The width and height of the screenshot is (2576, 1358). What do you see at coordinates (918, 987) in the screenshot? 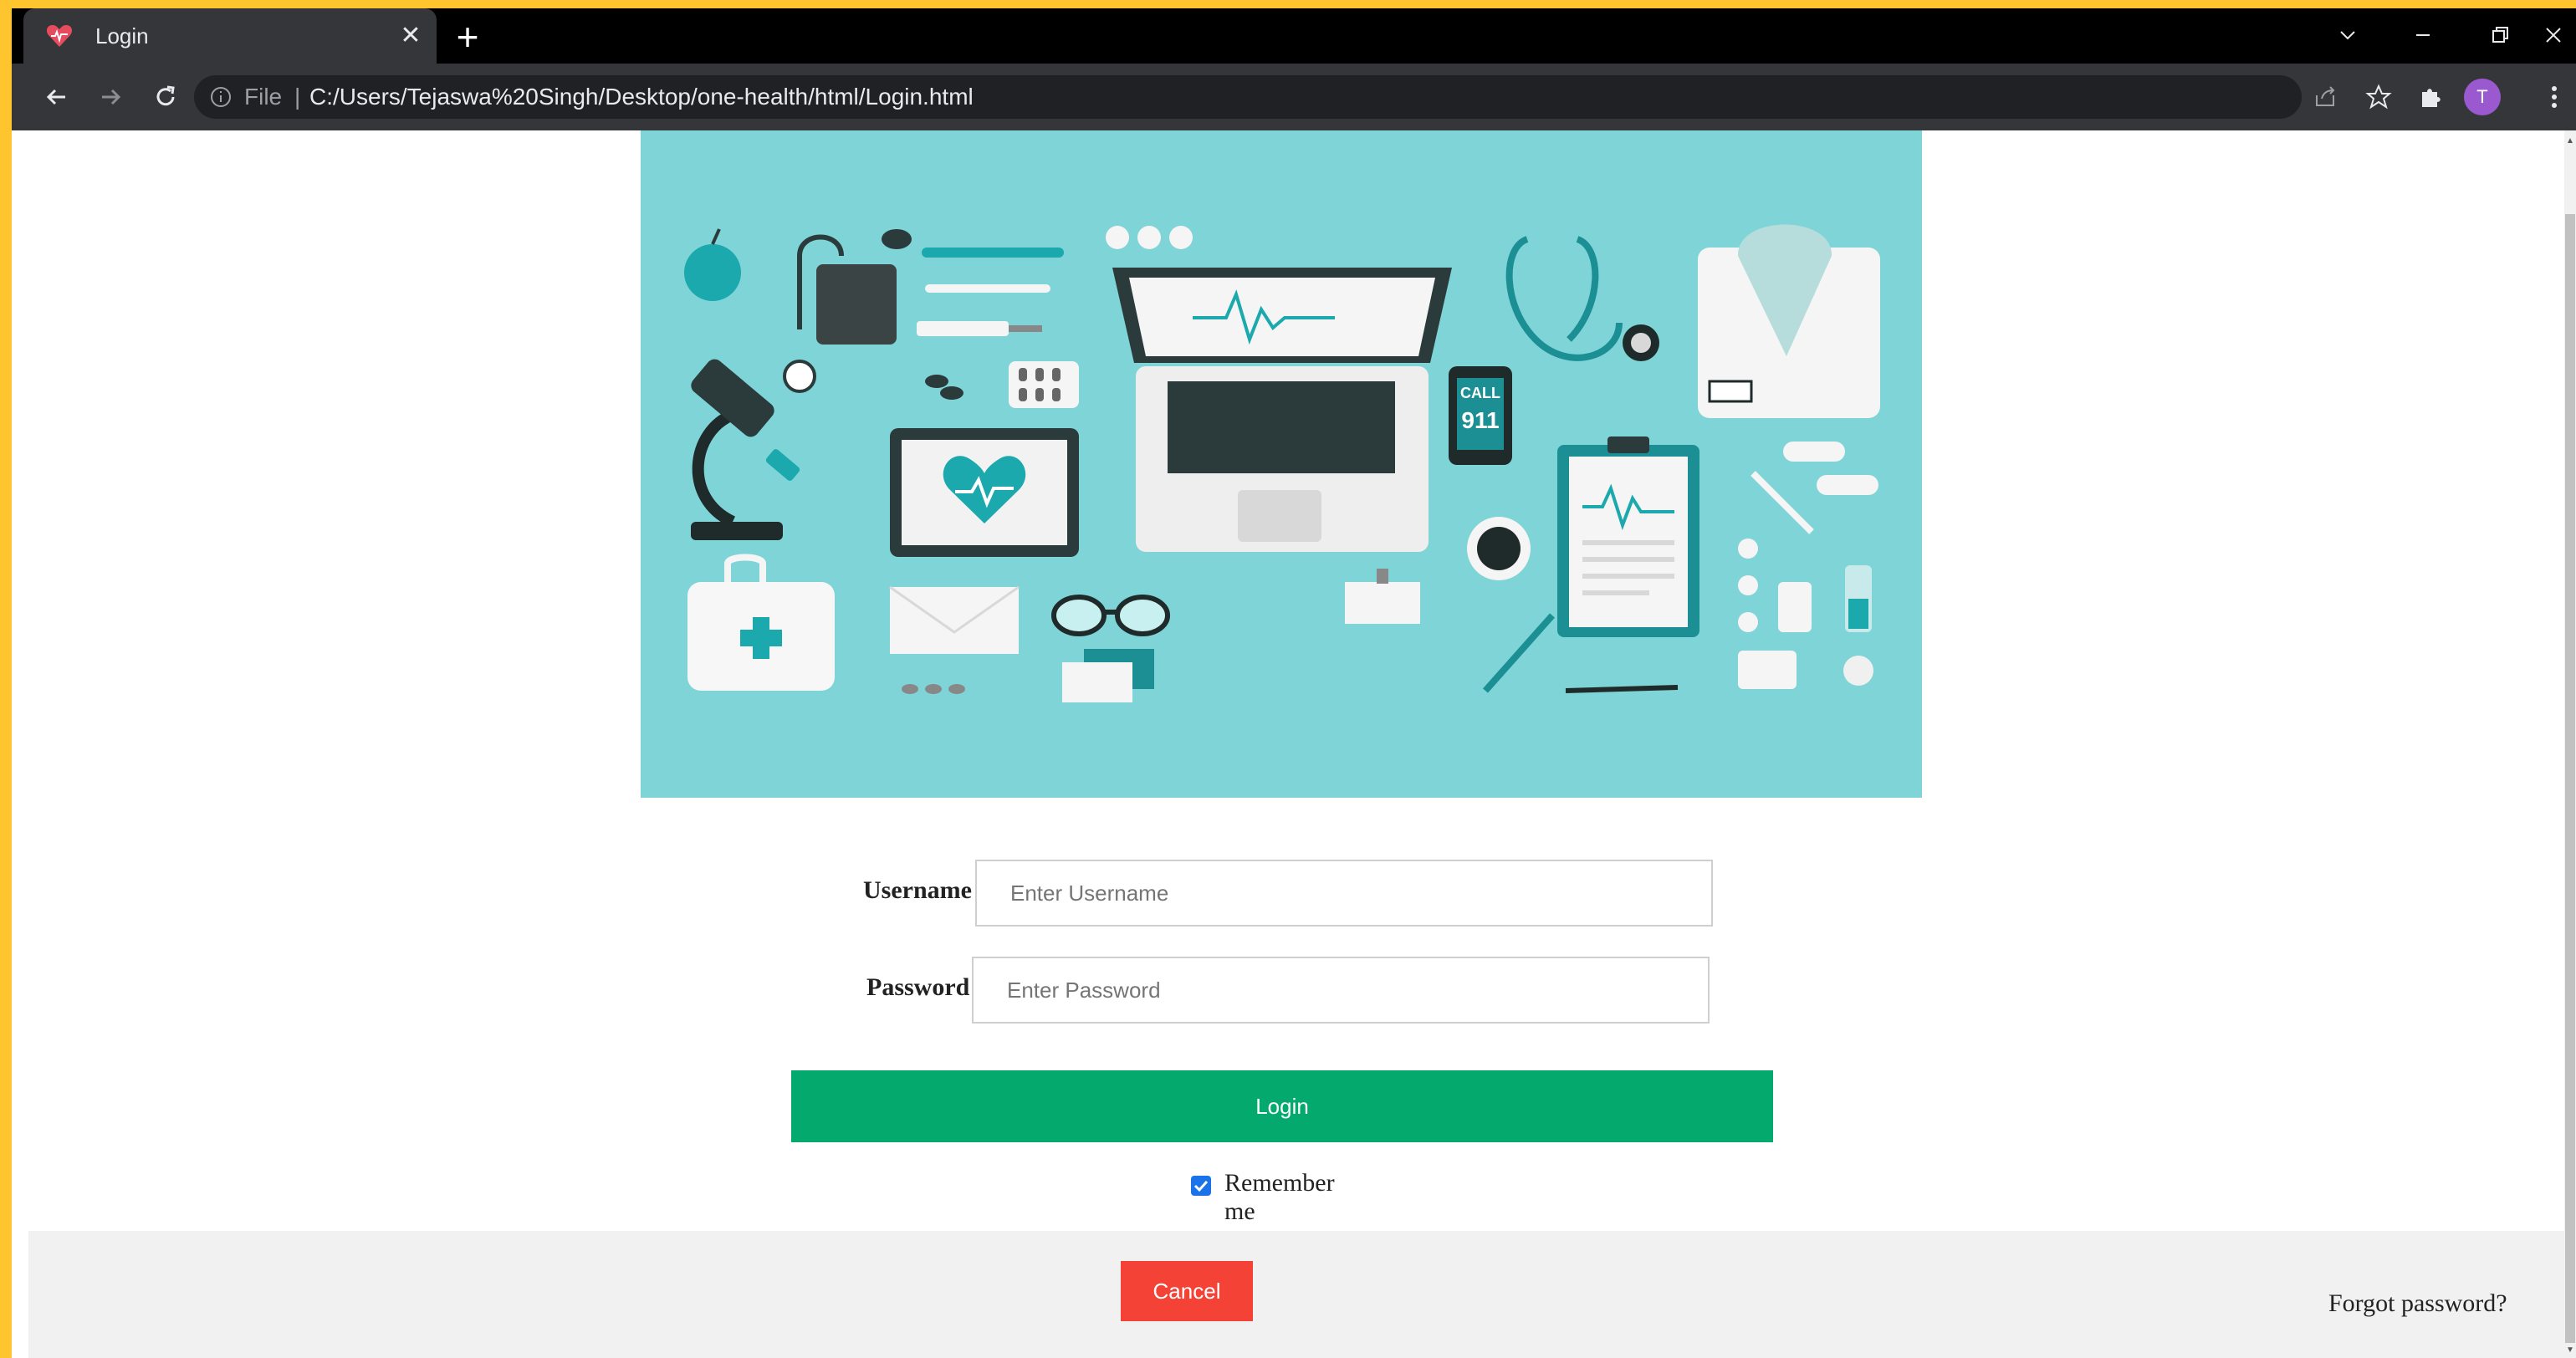
I see `password-label: Password` at bounding box center [918, 987].